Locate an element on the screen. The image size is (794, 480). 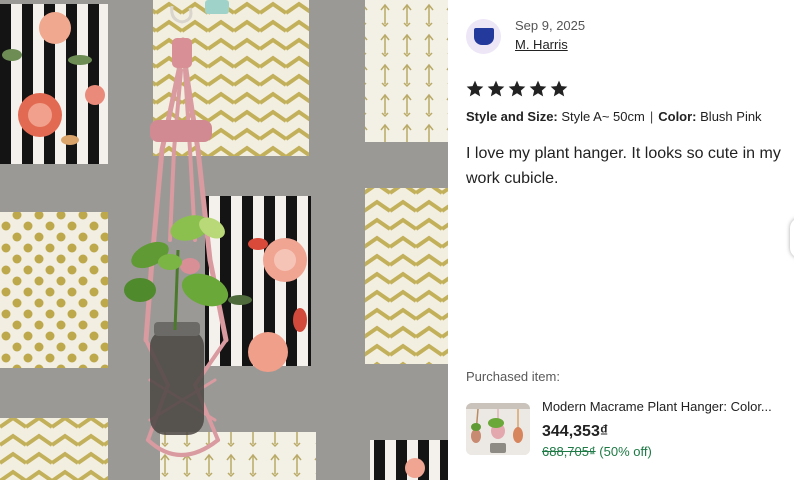
discount-badge: (50% off) is located at coordinates (625, 451).